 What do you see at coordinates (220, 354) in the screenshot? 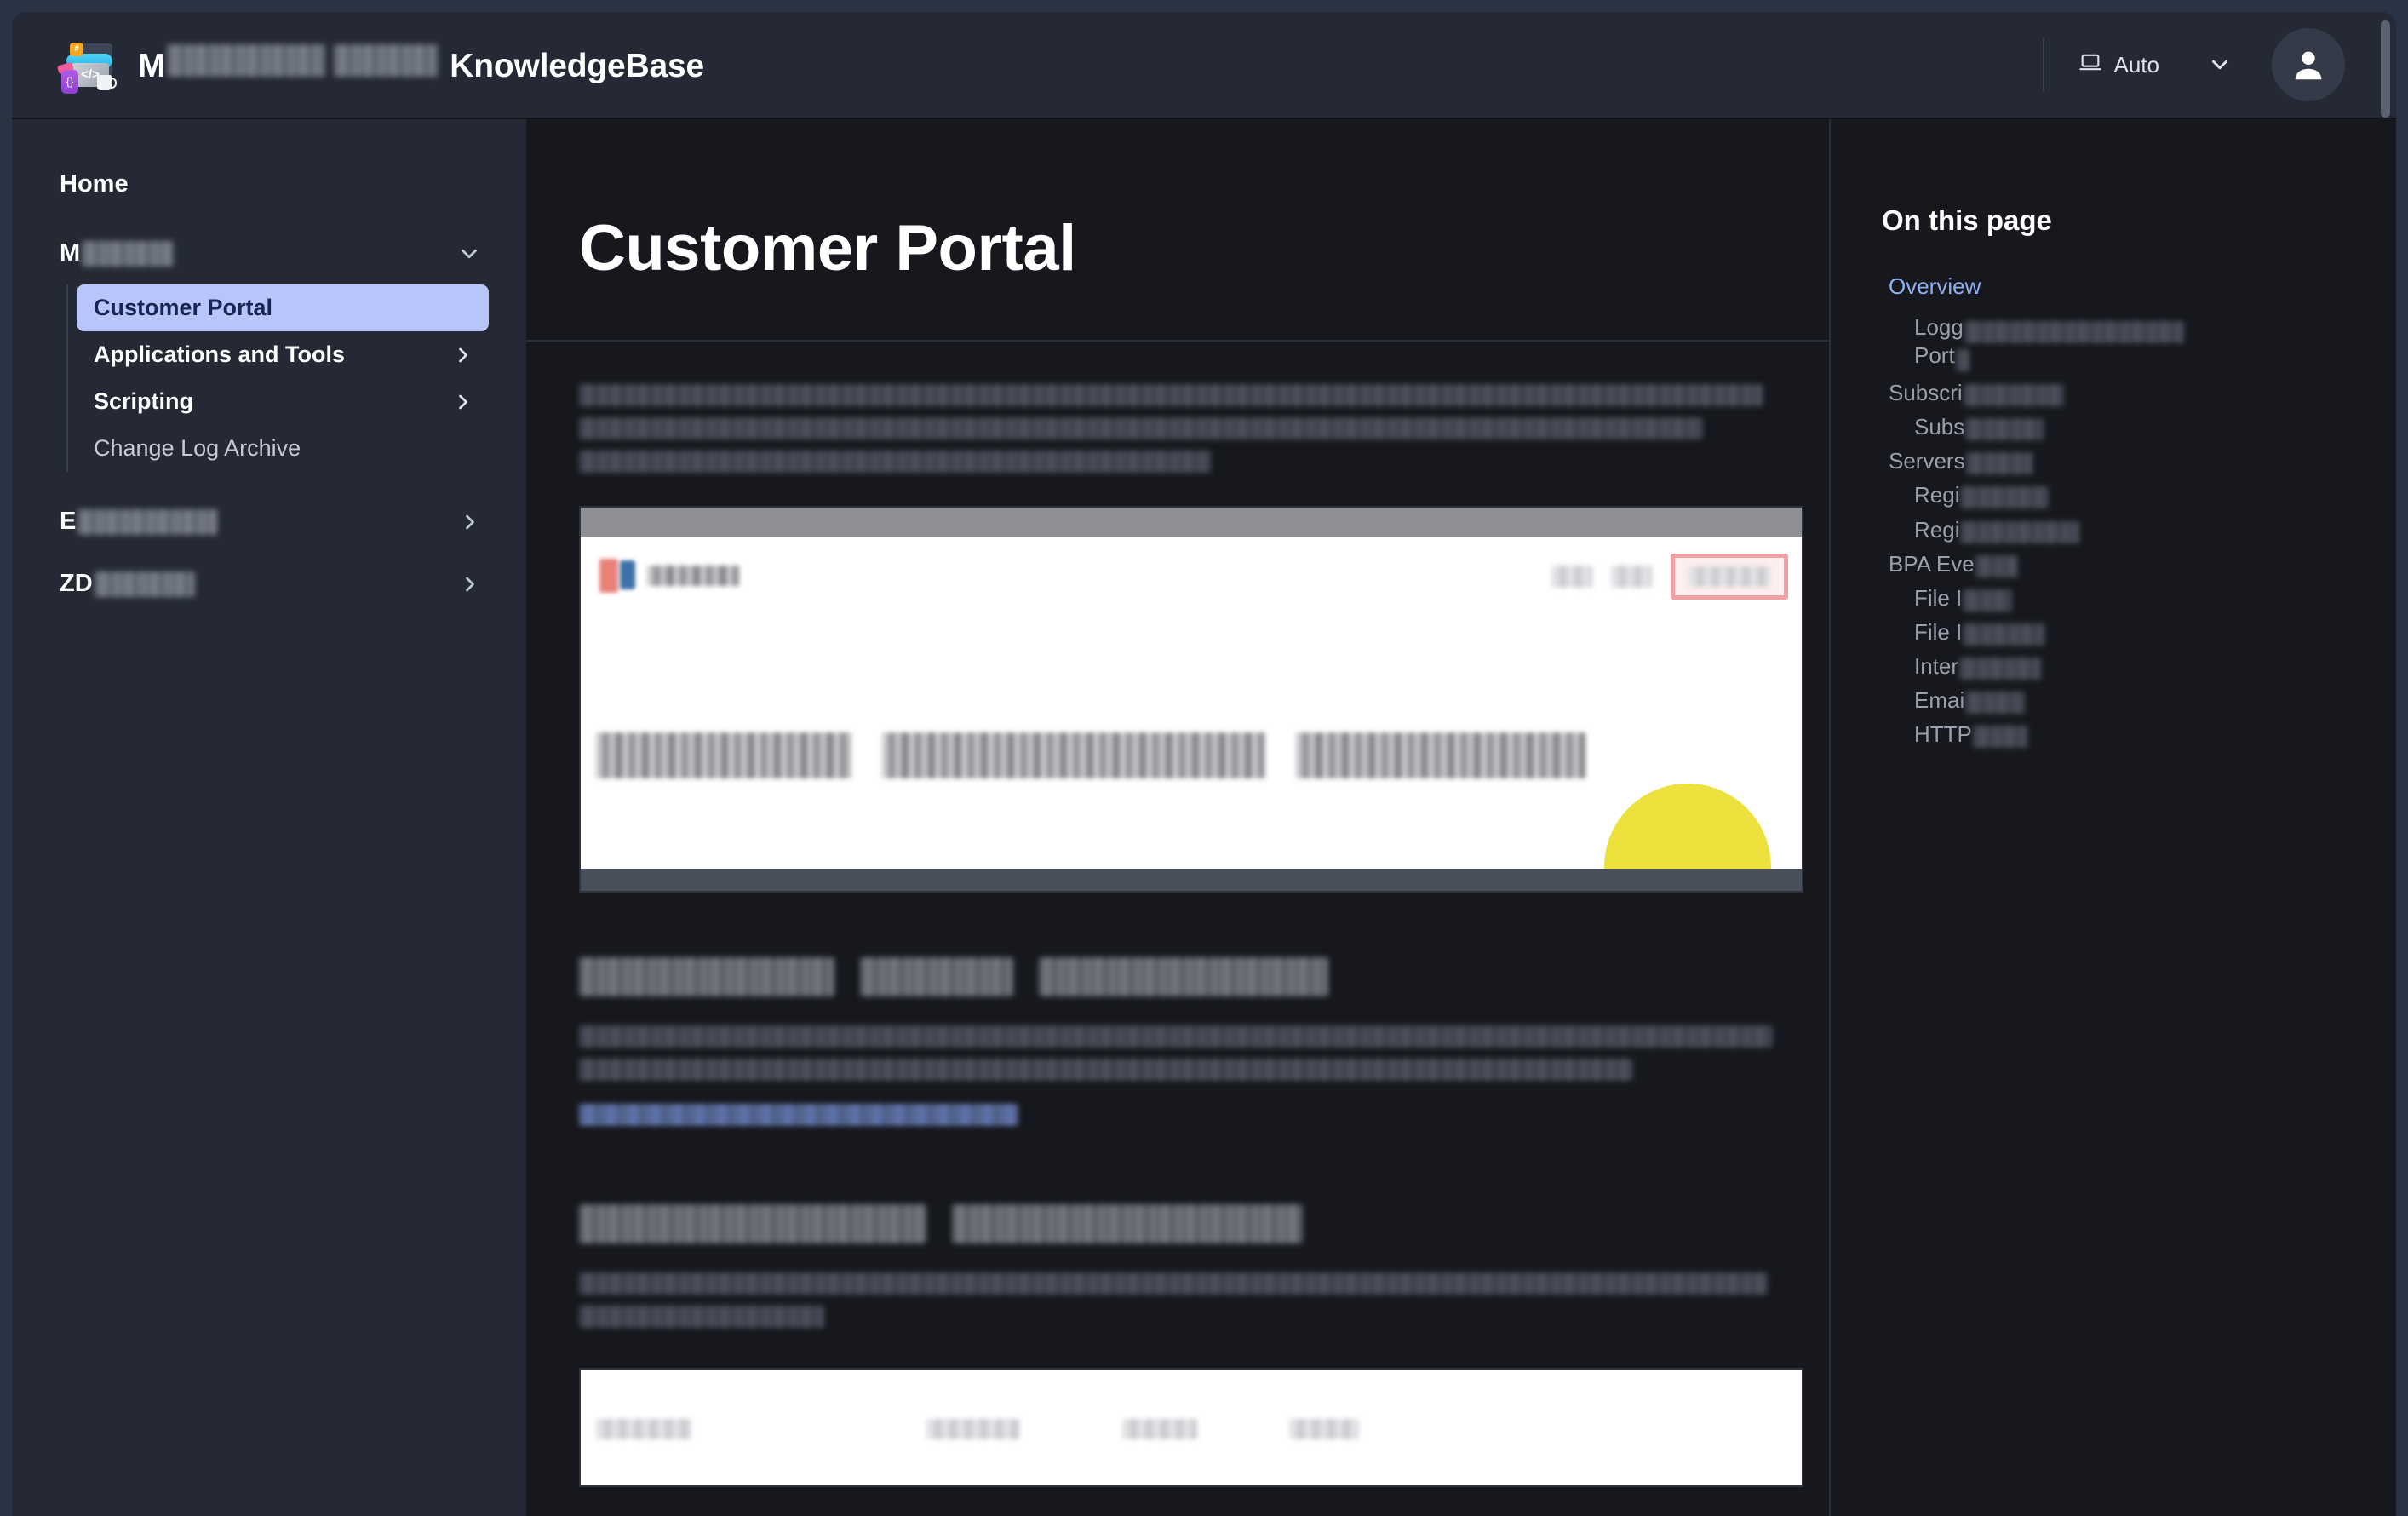
I see `sidebar-item-applications-and-tools-label: Applications and Tools` at bounding box center [220, 354].